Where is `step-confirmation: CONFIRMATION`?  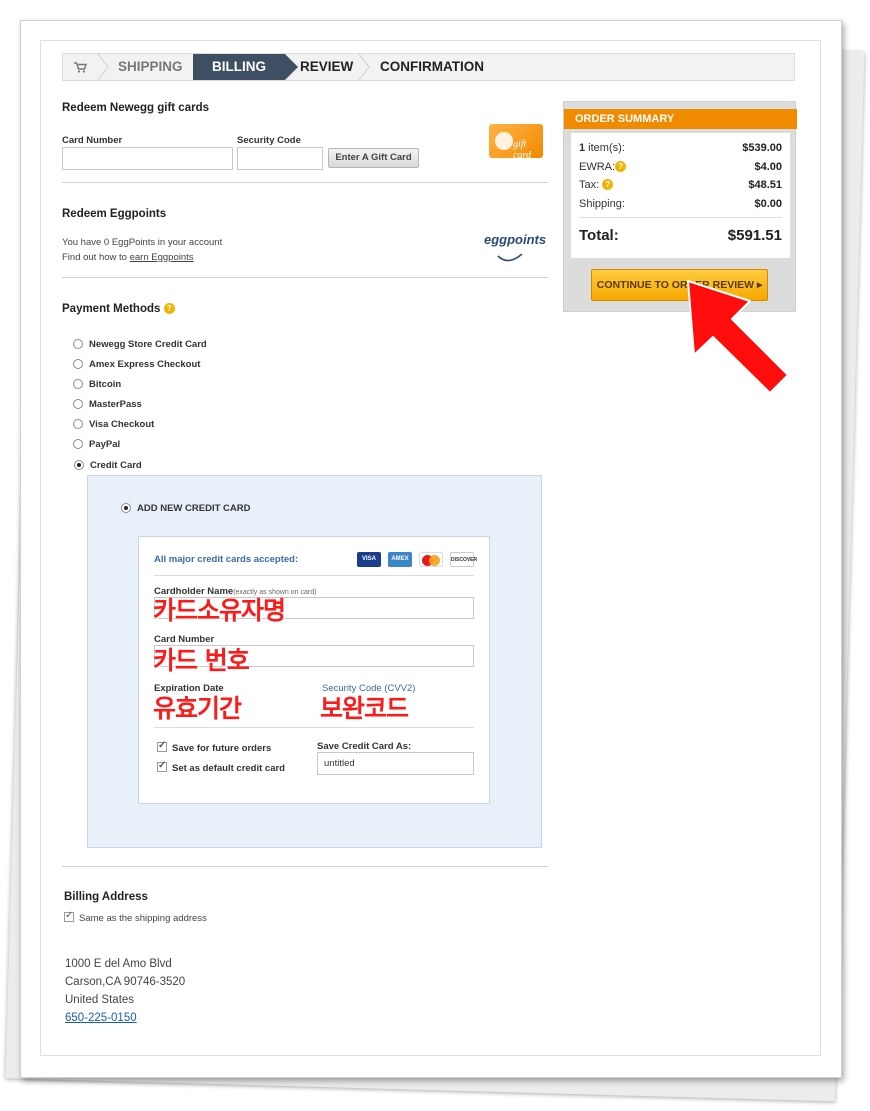 step-confirmation: CONFIRMATION is located at coordinates (432, 66).